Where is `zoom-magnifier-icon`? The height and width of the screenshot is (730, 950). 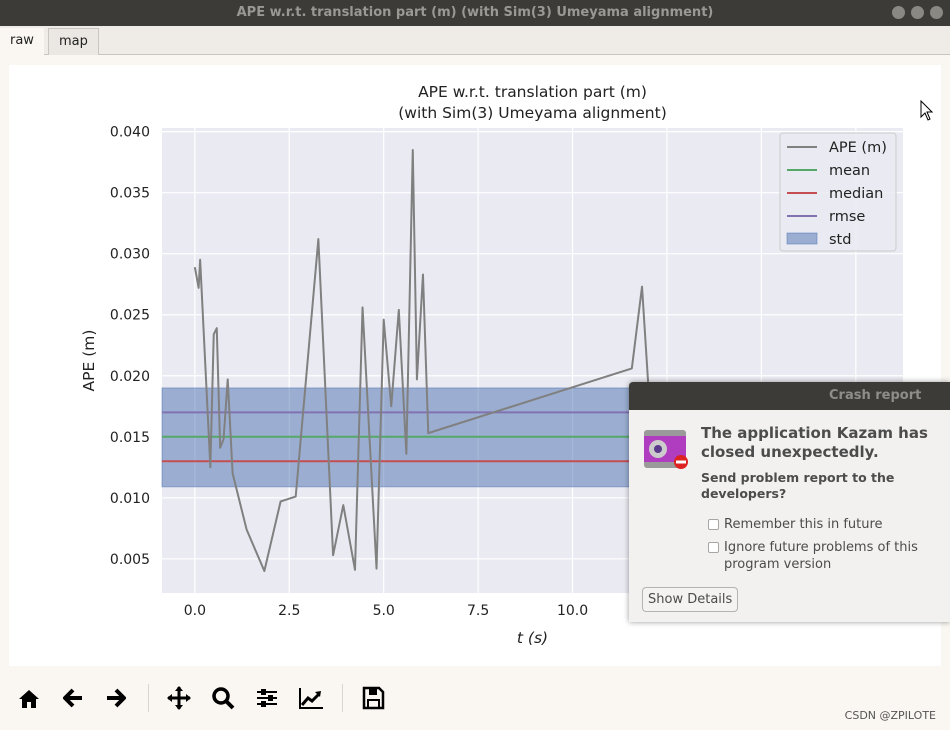 zoom-magnifier-icon is located at coordinates (223, 698).